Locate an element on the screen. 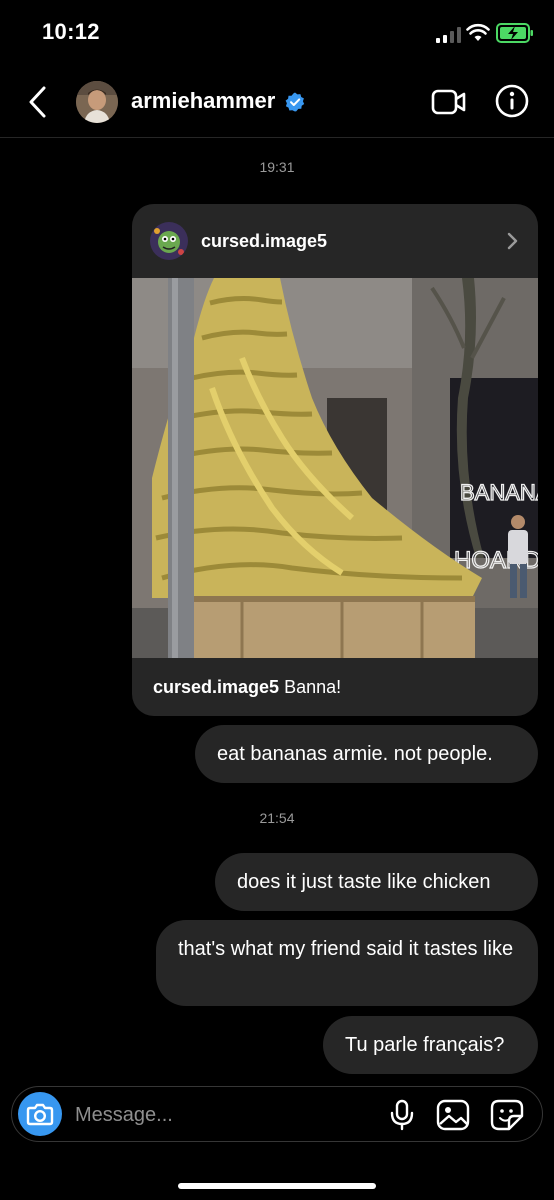 The height and width of the screenshot is (1200, 554). image-gallery-button is located at coordinates (453, 1115).